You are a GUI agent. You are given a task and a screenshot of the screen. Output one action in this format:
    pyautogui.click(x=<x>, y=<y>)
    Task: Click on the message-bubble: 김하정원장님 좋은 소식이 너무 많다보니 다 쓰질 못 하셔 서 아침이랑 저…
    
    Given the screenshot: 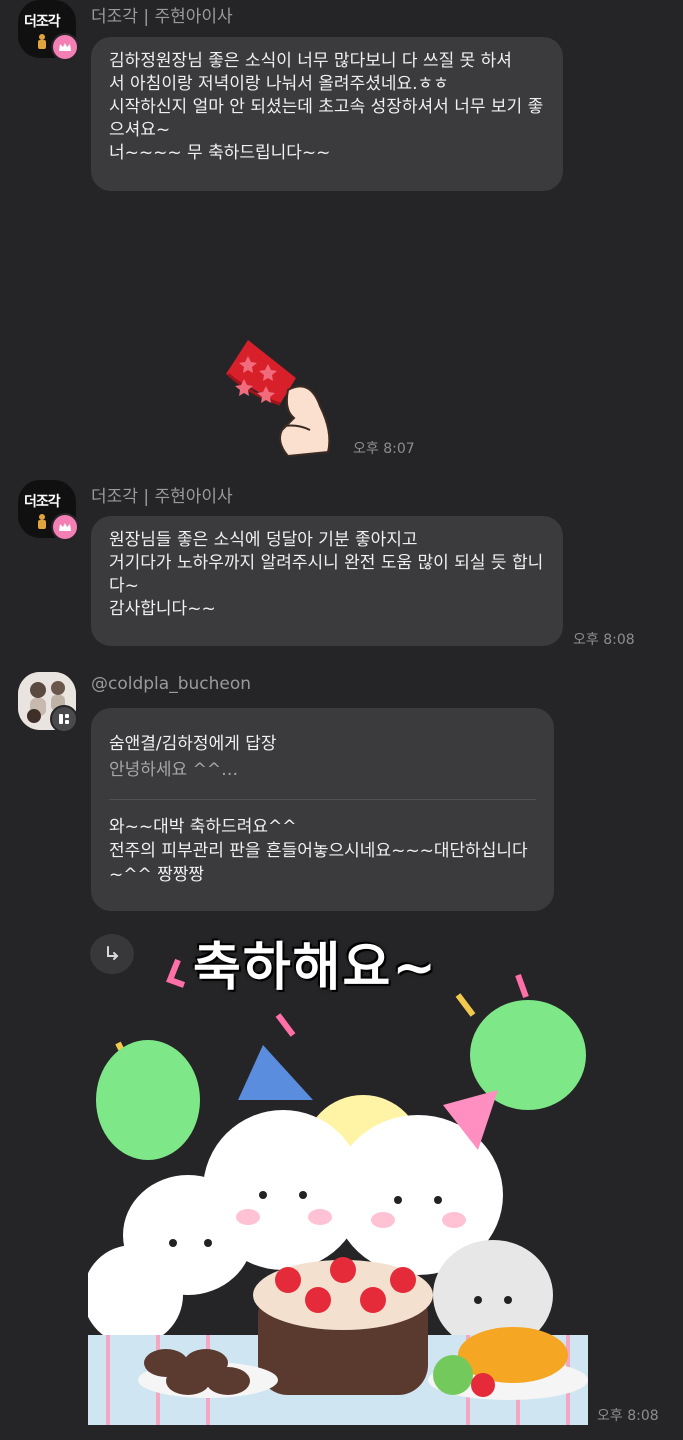 What is the action you would take?
    pyautogui.click(x=327, y=114)
    